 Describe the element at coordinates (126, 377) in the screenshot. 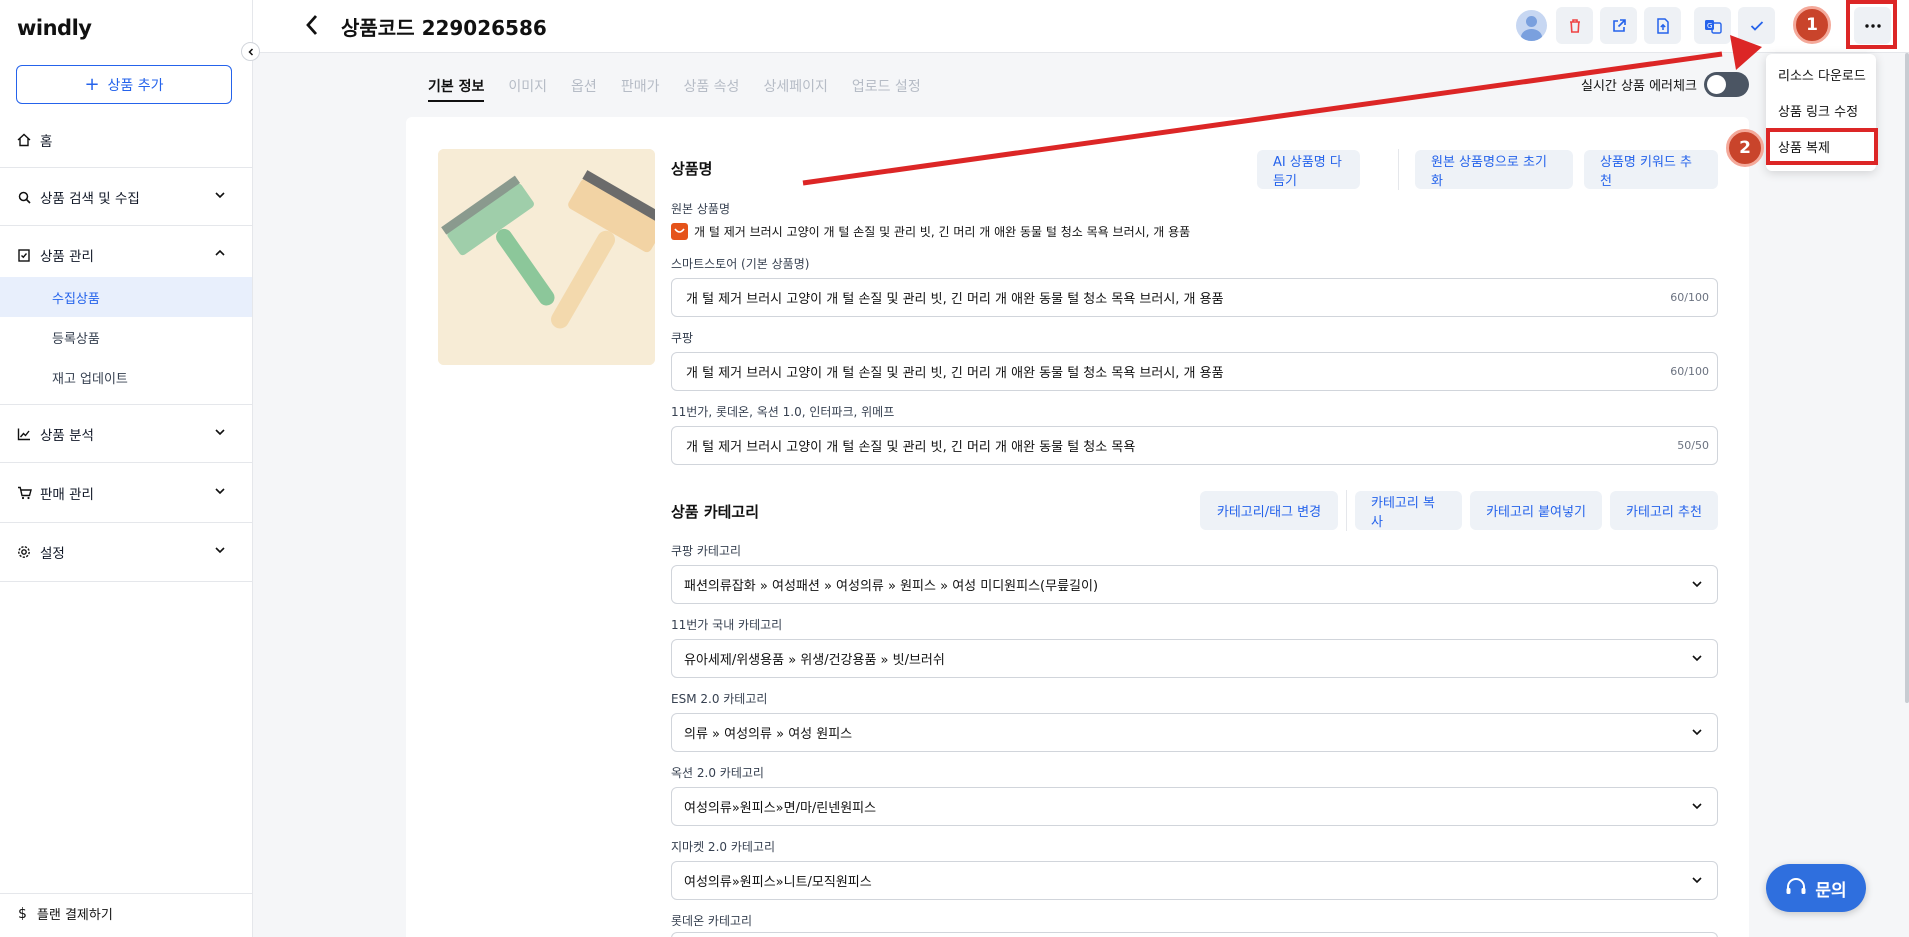

I see `sidebar-subitem-stock-update: 재고 업데이트` at that location.